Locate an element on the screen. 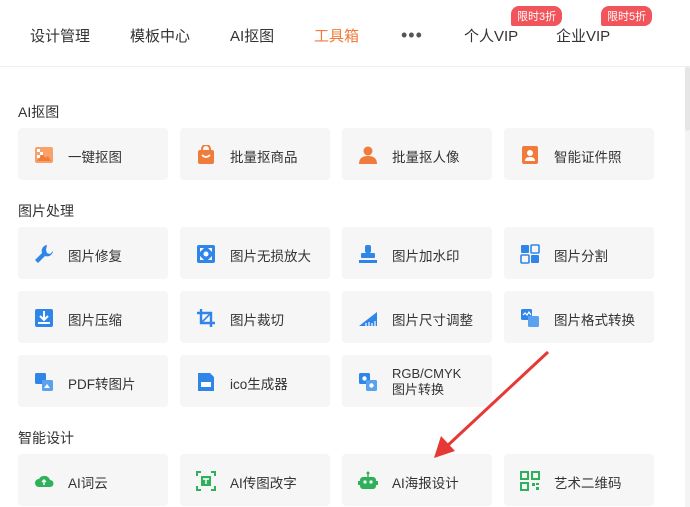 Image resolution: width=690 pixels, height=507 pixels. crop-icon is located at coordinates (206, 318).